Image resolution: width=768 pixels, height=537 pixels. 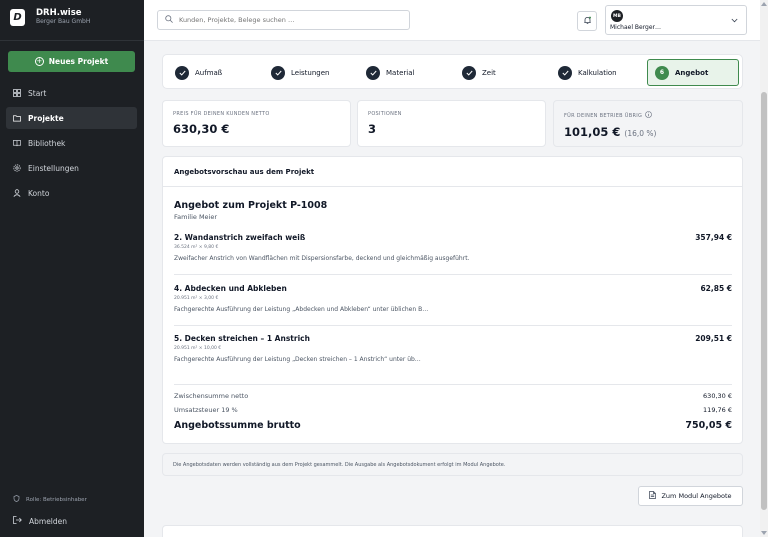 What do you see at coordinates (717, 396) in the screenshot?
I see `subtotal-value: 630,30 €` at bounding box center [717, 396].